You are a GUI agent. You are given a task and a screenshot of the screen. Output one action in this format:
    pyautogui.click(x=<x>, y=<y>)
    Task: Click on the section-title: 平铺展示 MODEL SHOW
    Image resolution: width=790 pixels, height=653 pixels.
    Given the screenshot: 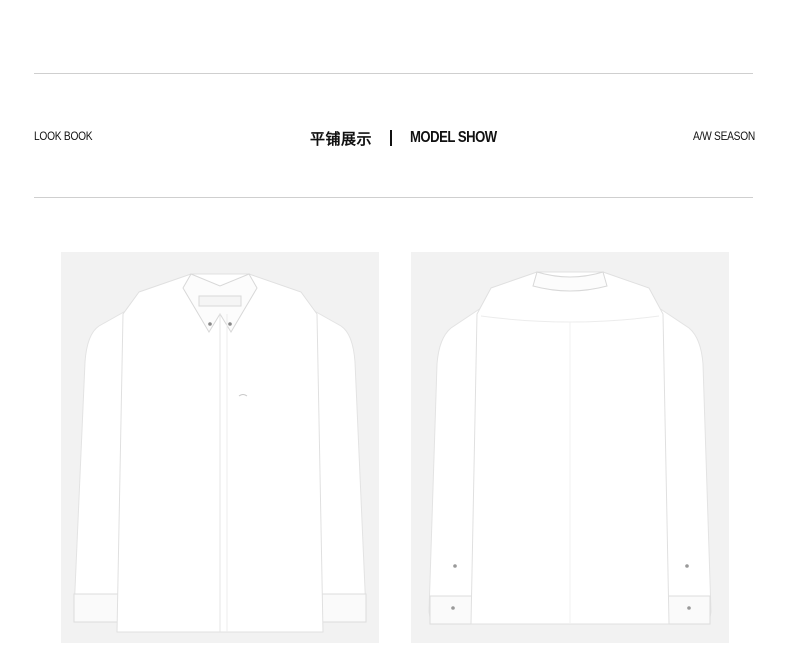 What is the action you would take?
    pyautogui.click(x=413, y=138)
    